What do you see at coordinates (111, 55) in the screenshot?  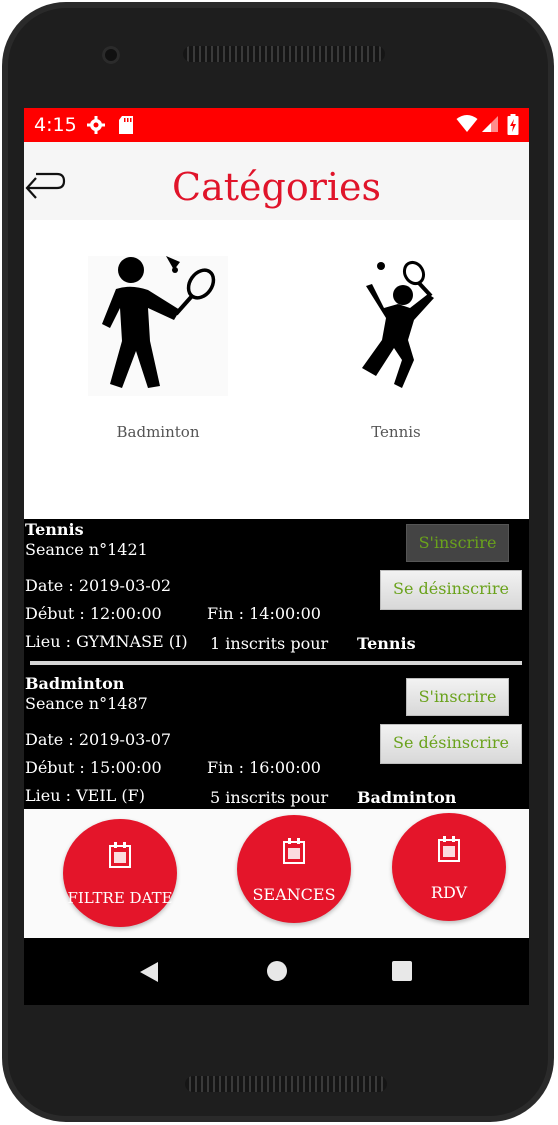 I see `front-camera` at bounding box center [111, 55].